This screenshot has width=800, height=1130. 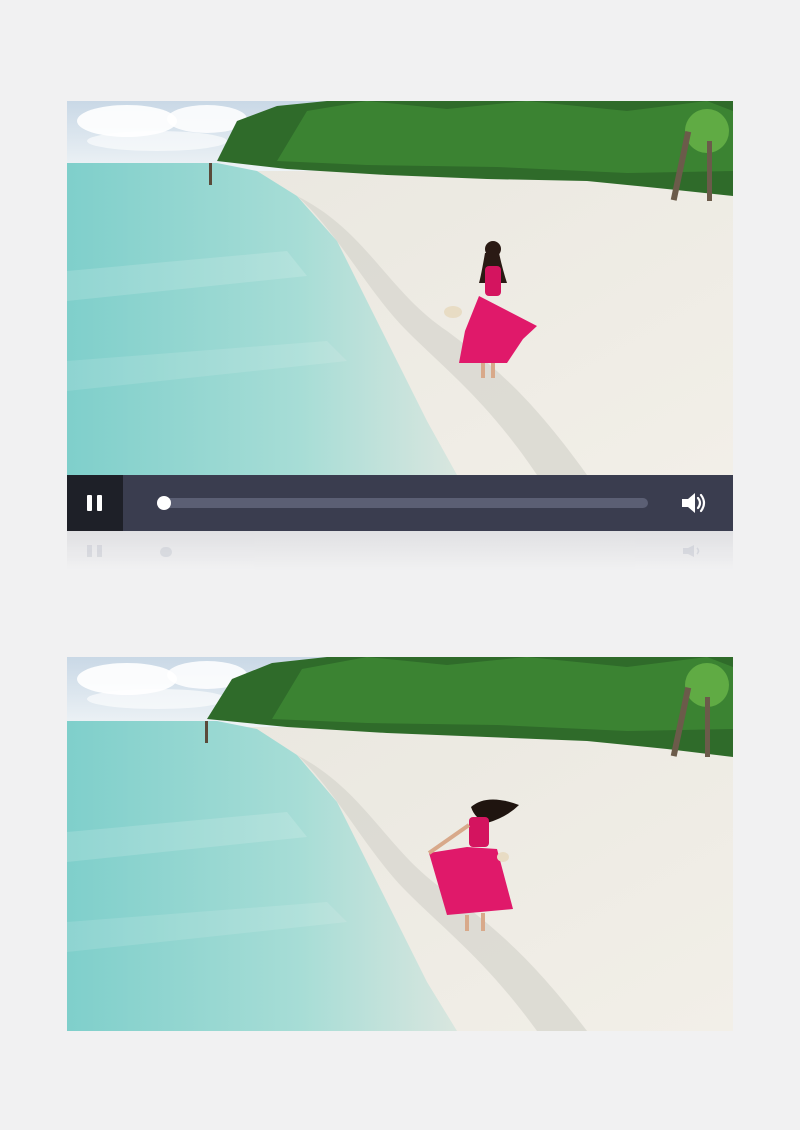 I want to click on video-controls-bar, so click(x=400, y=503).